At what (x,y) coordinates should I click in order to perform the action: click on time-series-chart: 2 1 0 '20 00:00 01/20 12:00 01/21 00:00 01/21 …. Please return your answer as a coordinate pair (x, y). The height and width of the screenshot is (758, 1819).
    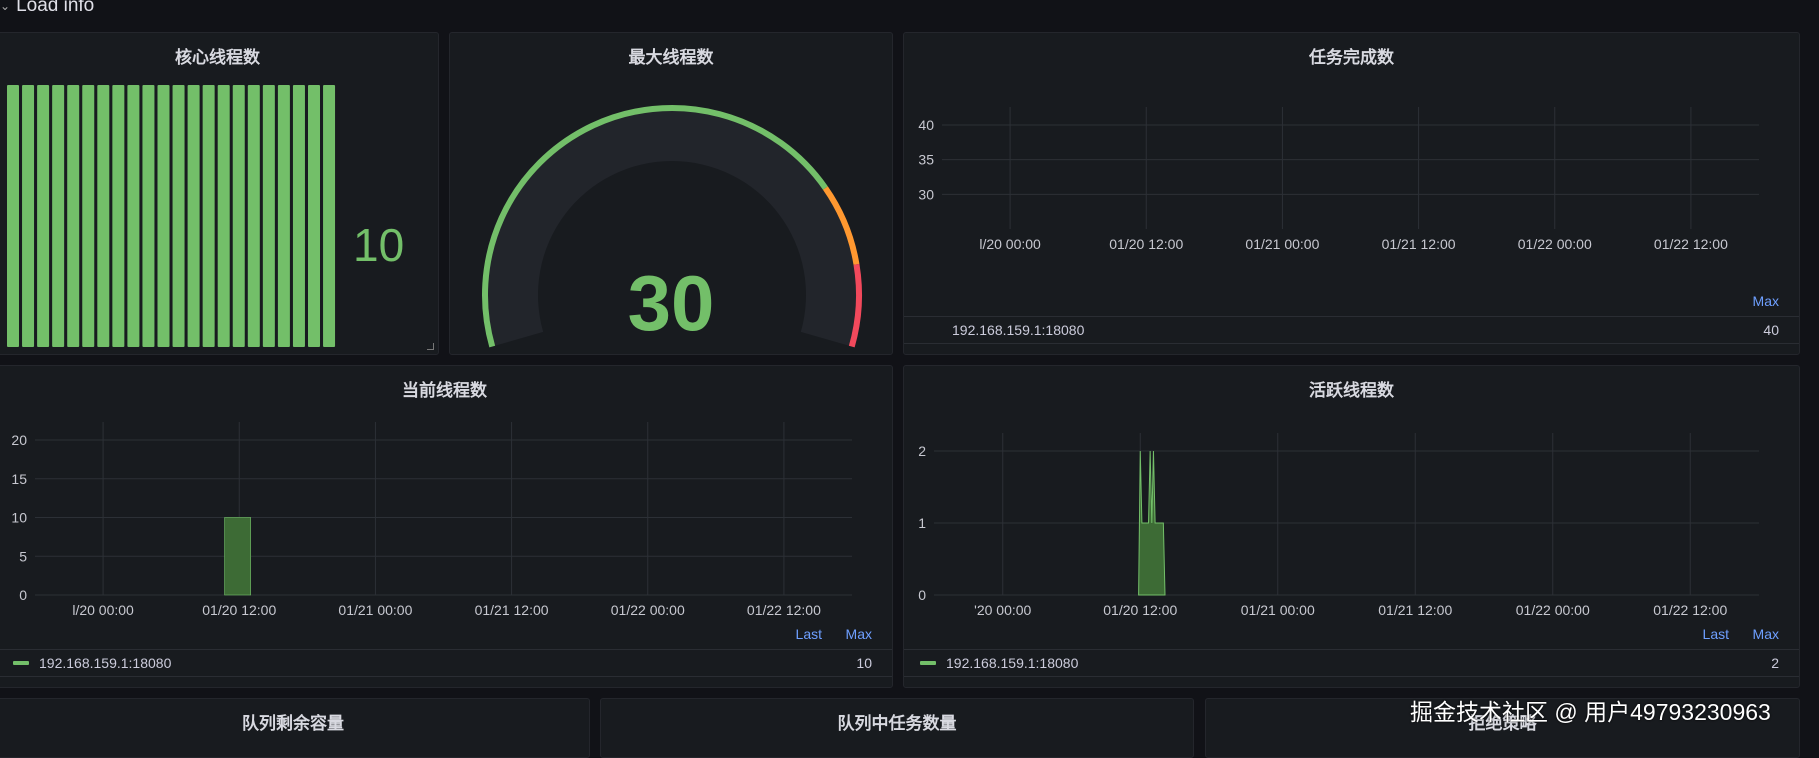
    Looking at the image, I should click on (1338, 525).